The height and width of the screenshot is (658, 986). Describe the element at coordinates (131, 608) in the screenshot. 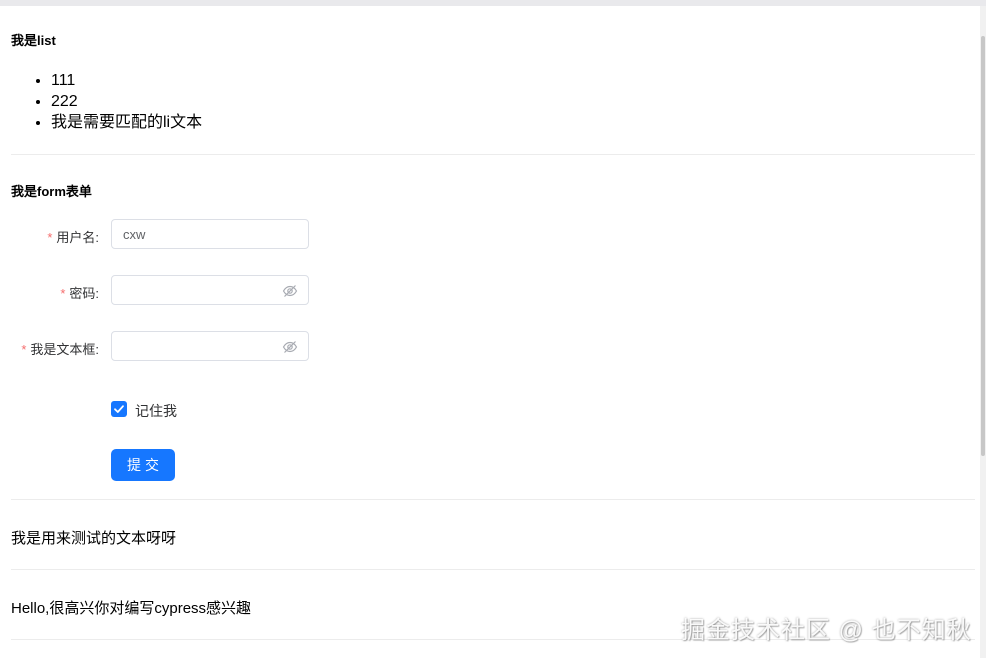

I see `hello-text: Hello,很高兴你对编写cypress感兴趣` at that location.